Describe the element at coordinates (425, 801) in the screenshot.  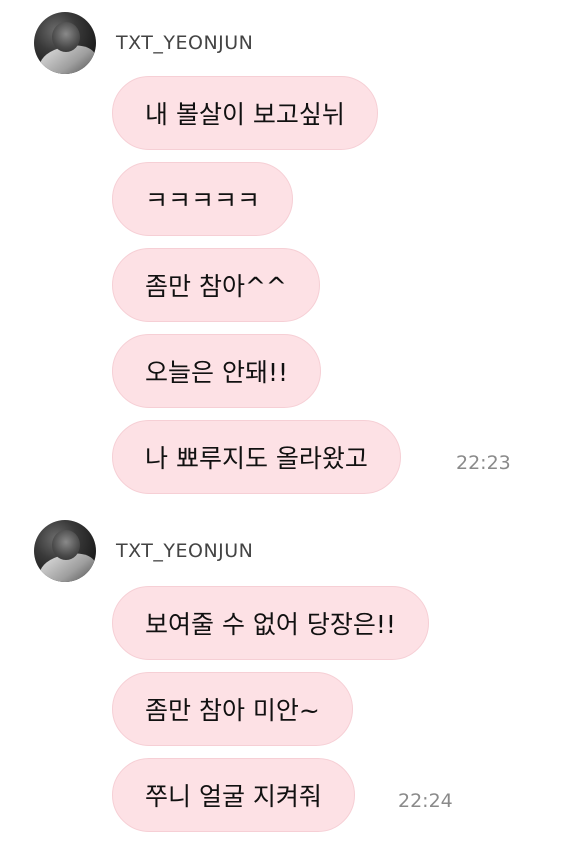
I see `message-timestamp: 22:24` at that location.